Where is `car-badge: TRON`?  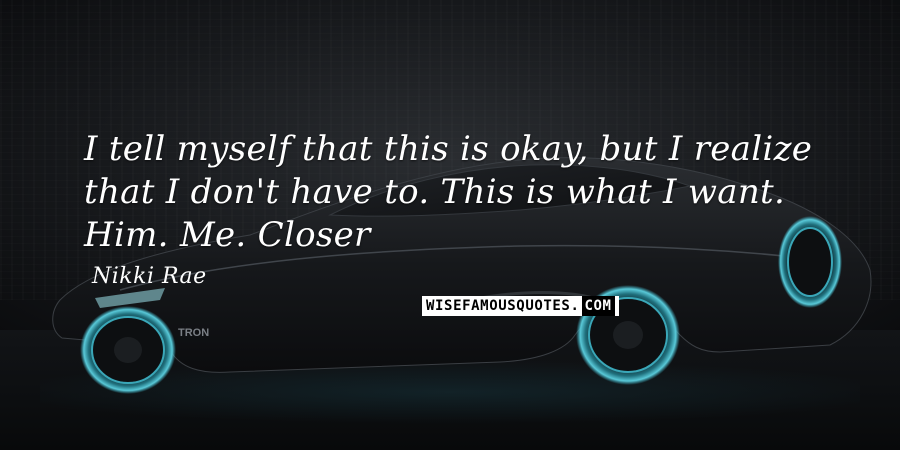 car-badge: TRON is located at coordinates (193, 333).